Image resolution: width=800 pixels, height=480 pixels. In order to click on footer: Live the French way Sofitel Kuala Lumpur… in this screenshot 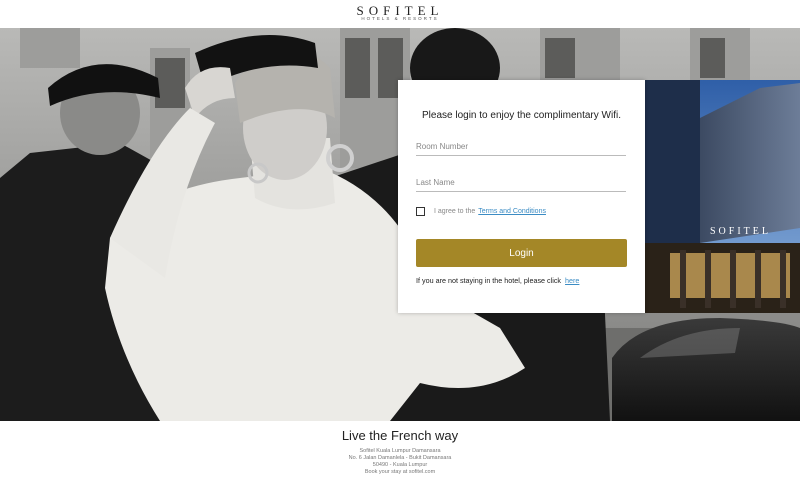, I will do `click(400, 450)`.